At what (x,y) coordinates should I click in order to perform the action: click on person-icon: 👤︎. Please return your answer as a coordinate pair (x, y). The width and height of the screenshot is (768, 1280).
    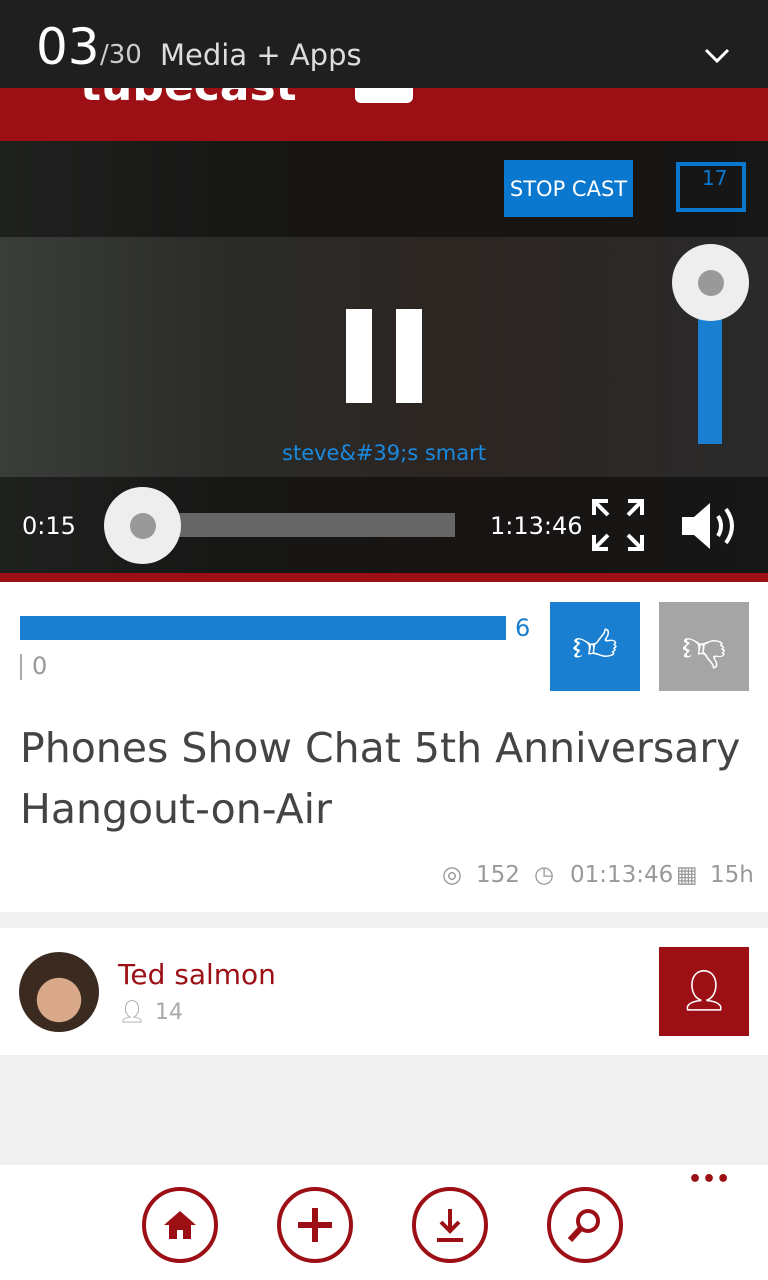
    Looking at the image, I should click on (132, 1012).